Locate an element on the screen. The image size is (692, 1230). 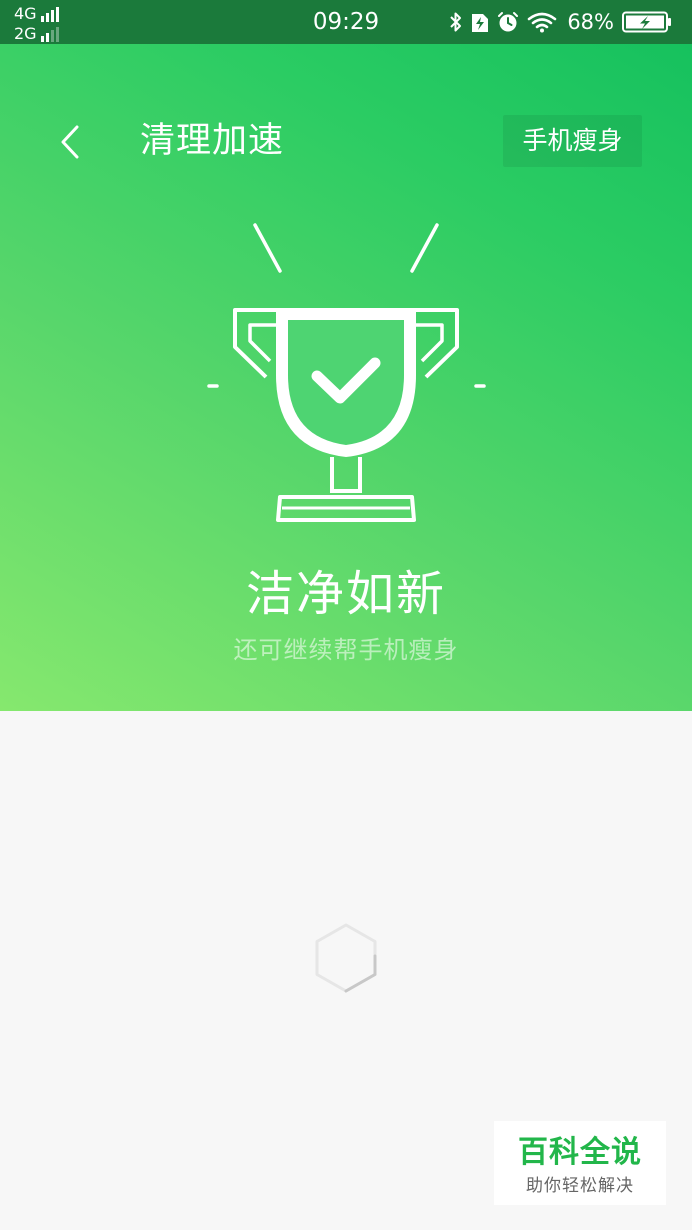
chevron-left-icon is located at coordinates (70, 142).